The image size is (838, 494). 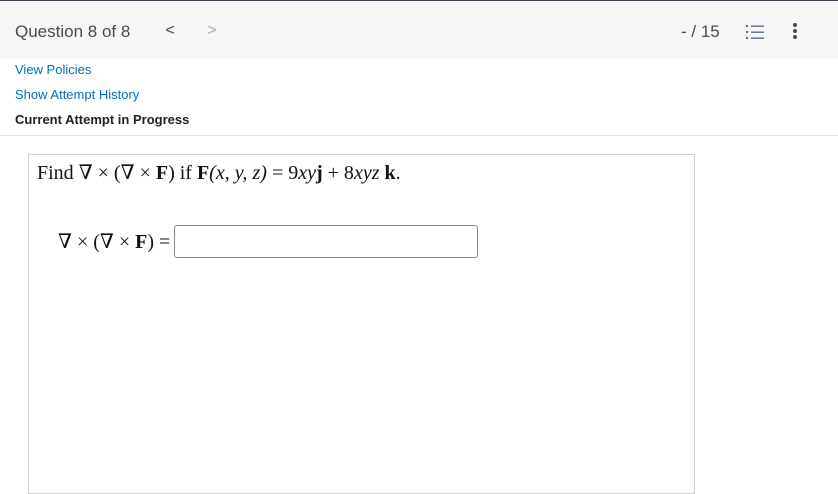 I want to click on chevron-right-icon: >, so click(x=212, y=30).